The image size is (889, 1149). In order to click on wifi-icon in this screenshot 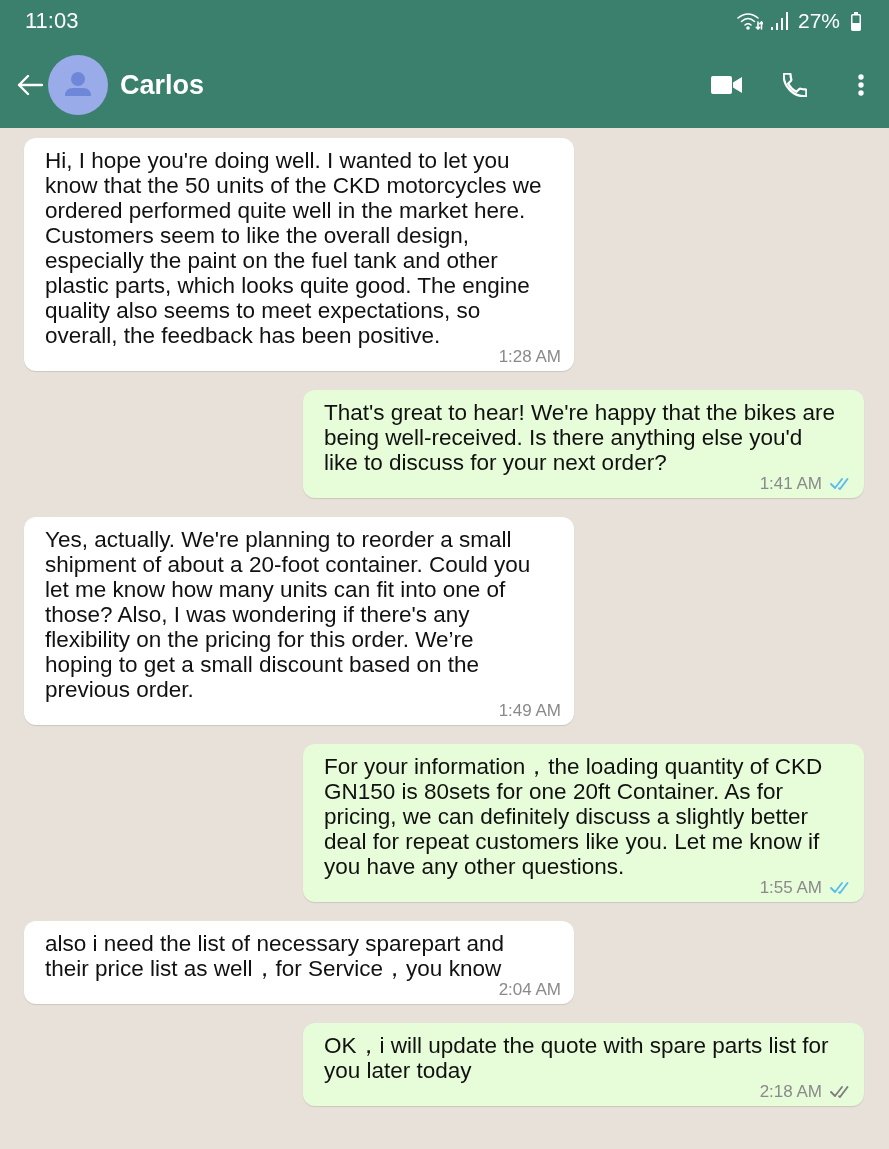, I will do `click(749, 21)`.